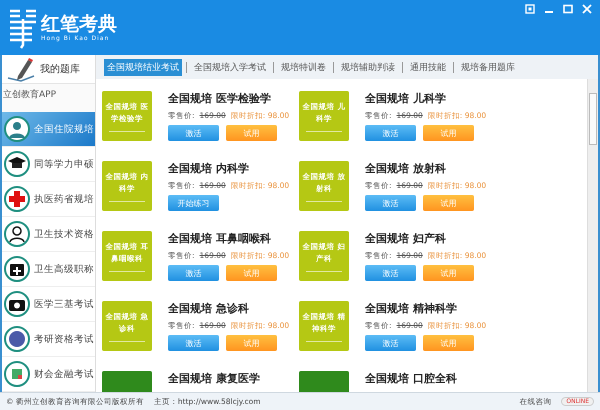  Describe the element at coordinates (17, 269) in the screenshot. I see `first-aid-kit-icon` at that location.